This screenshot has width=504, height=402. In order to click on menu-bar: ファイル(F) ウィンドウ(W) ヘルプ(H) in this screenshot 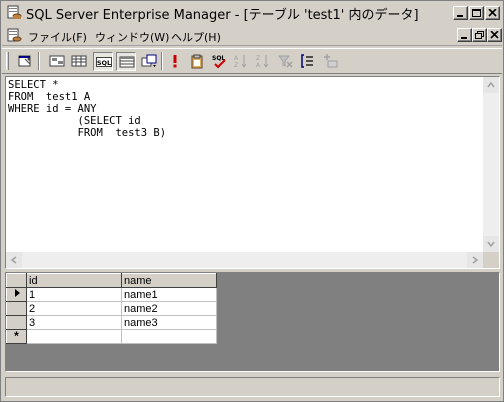, I will do `click(252, 36)`.